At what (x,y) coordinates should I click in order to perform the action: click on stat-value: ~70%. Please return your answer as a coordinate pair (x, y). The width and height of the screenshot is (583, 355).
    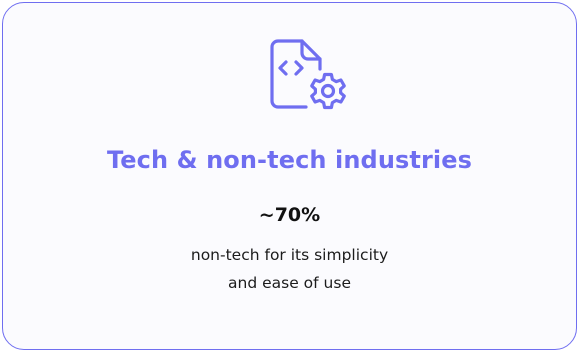
    Looking at the image, I should click on (289, 215).